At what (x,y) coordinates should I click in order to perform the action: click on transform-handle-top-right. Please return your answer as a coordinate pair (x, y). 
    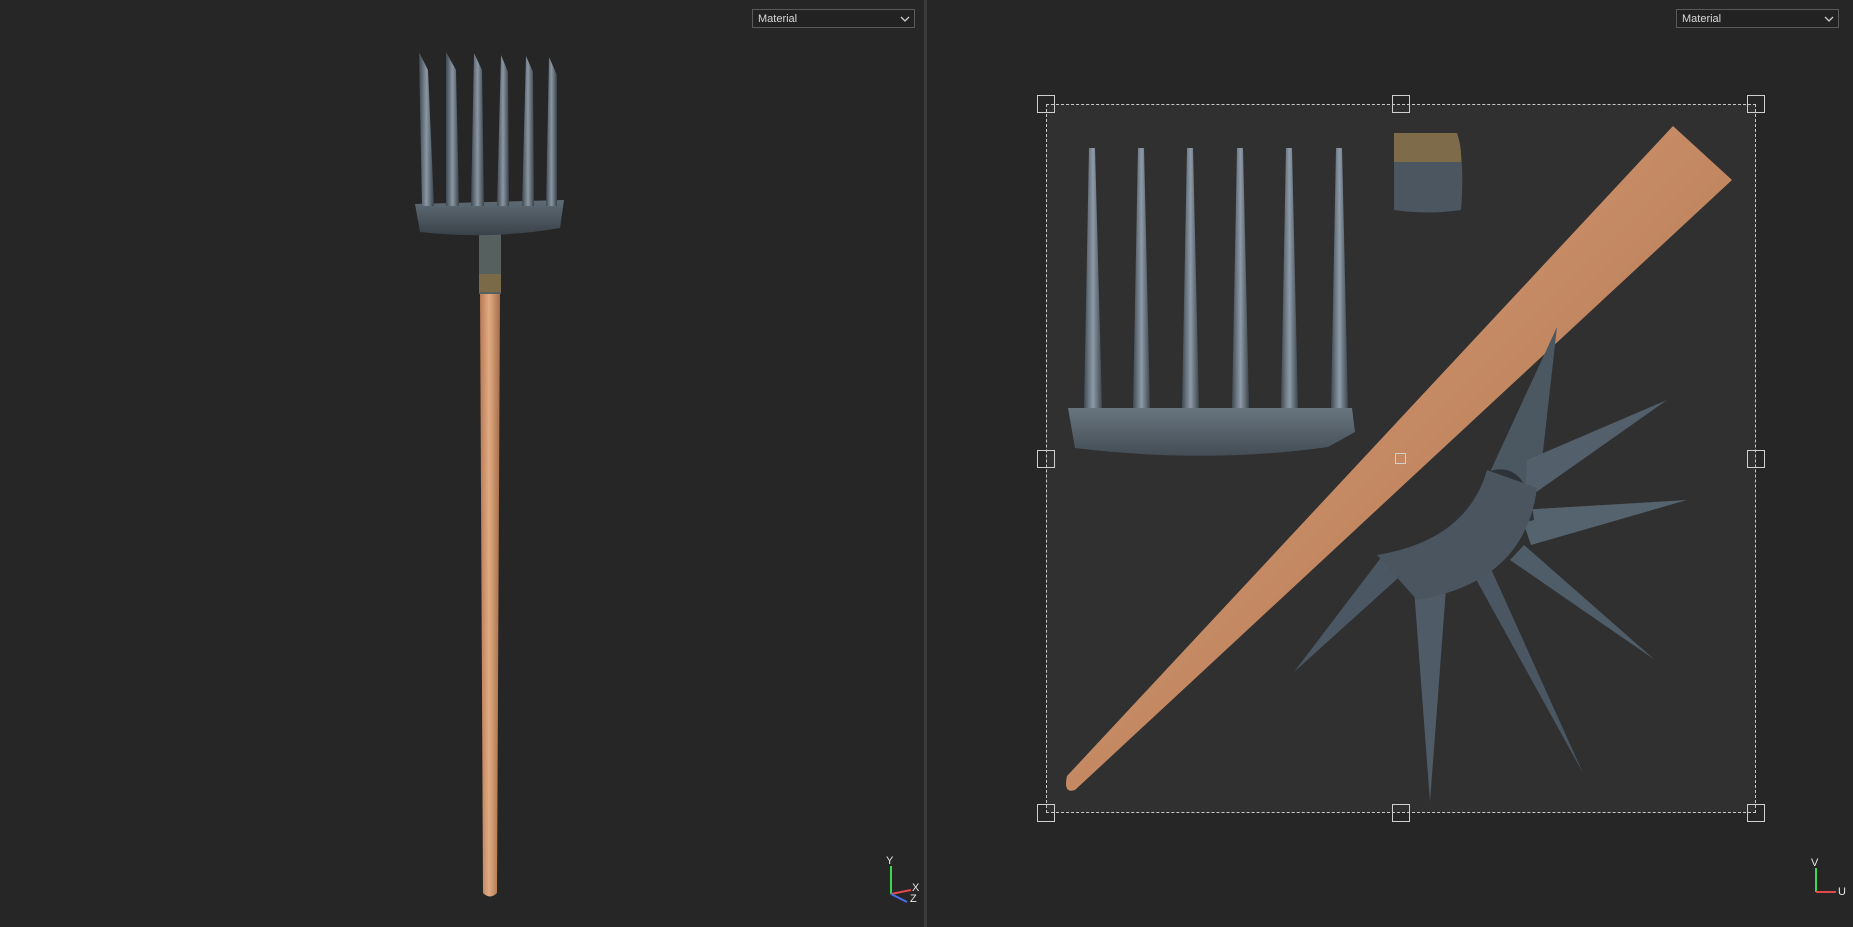
    Looking at the image, I should click on (1756, 104).